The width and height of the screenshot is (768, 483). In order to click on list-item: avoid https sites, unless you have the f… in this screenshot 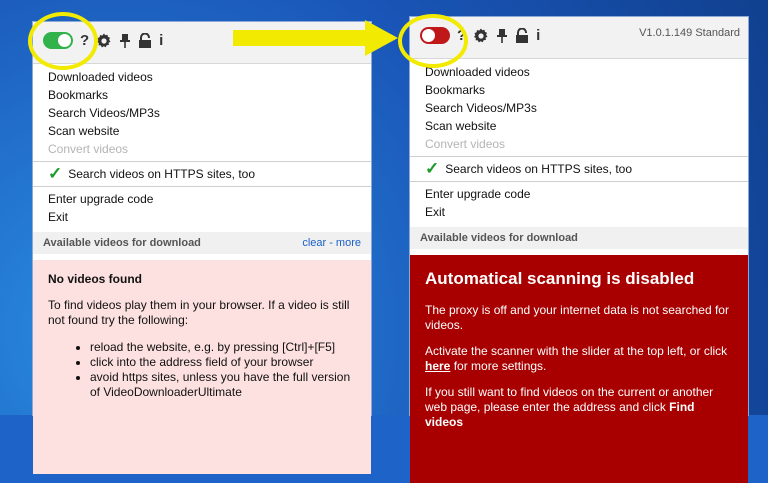, I will do `click(223, 385)`.